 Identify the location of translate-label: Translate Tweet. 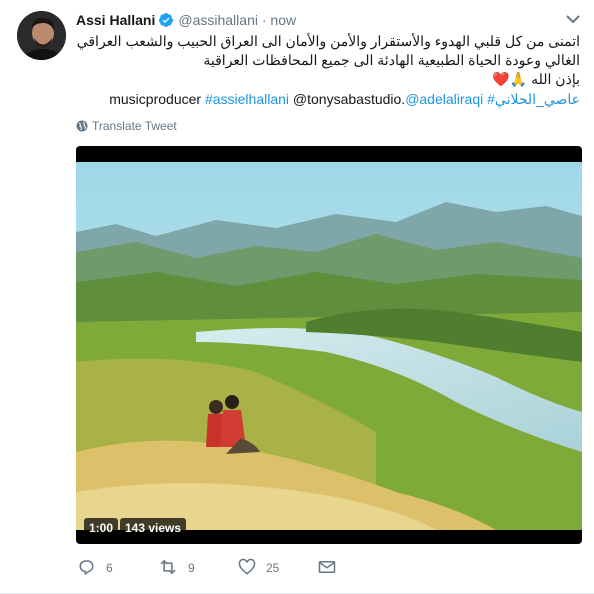
(134, 126).